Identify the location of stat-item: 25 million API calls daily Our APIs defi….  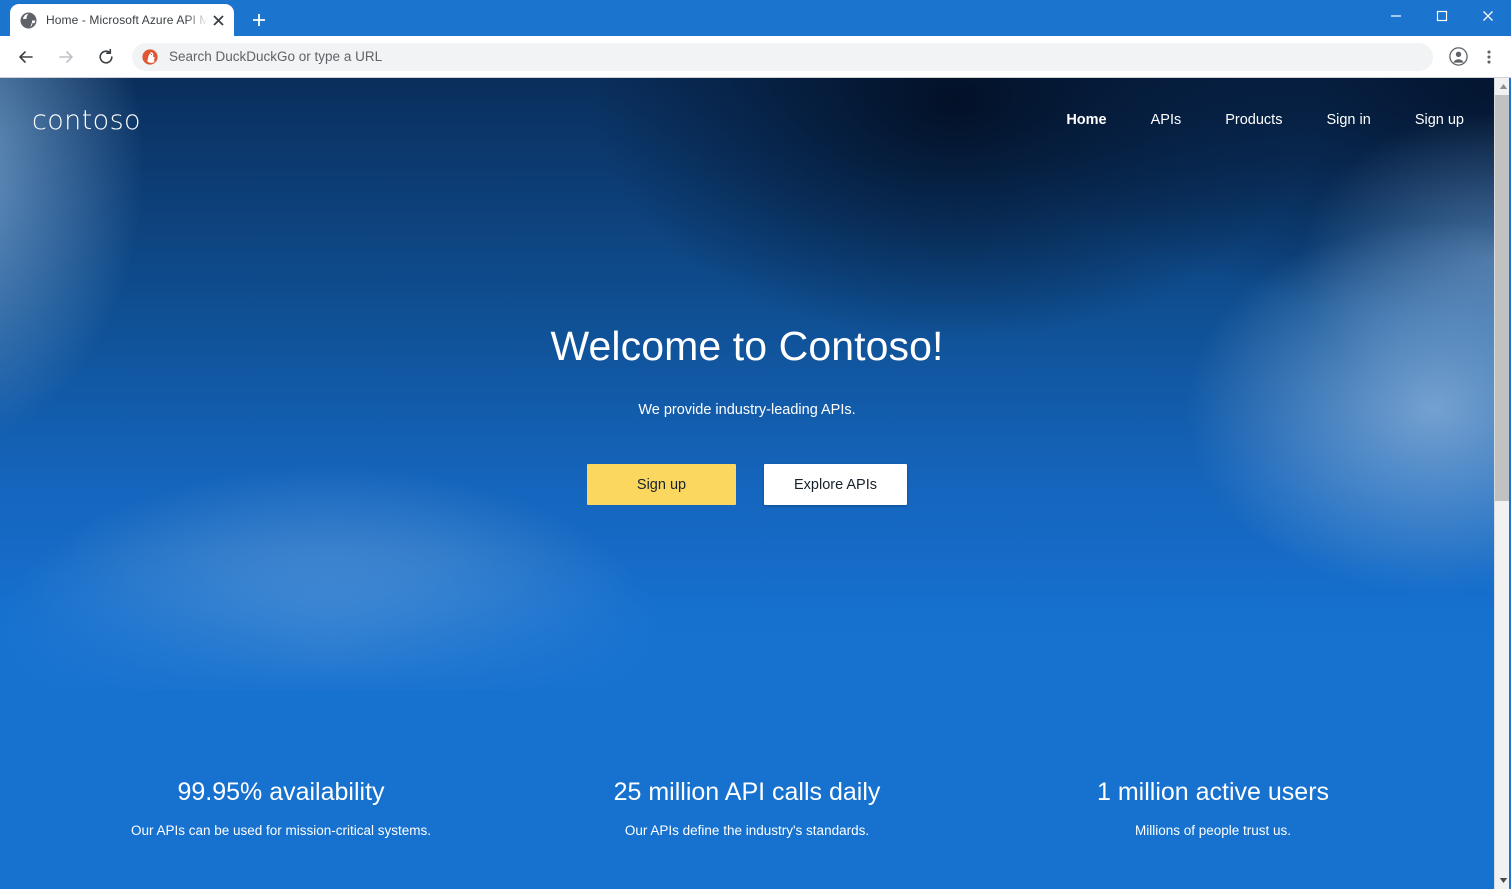
(747, 808).